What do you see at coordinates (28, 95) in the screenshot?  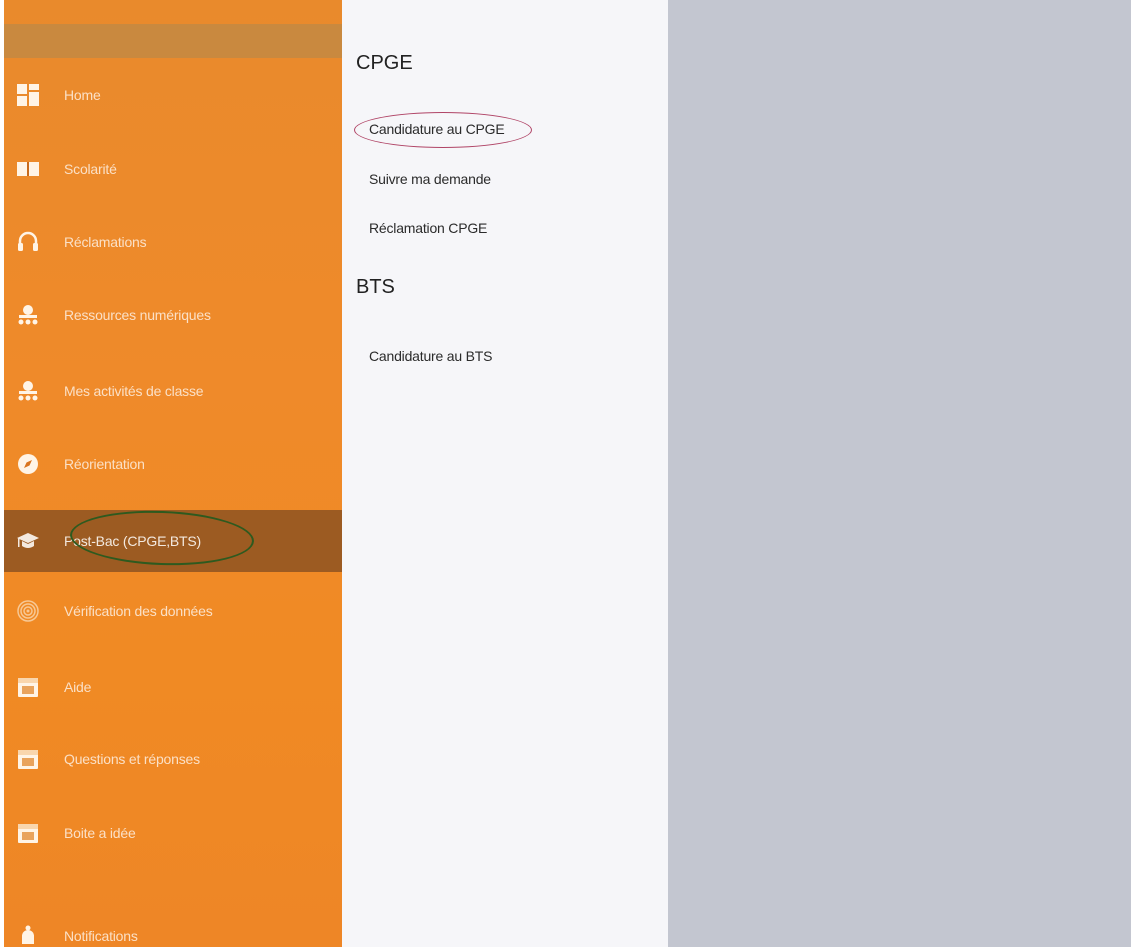 I see `grid-icon` at bounding box center [28, 95].